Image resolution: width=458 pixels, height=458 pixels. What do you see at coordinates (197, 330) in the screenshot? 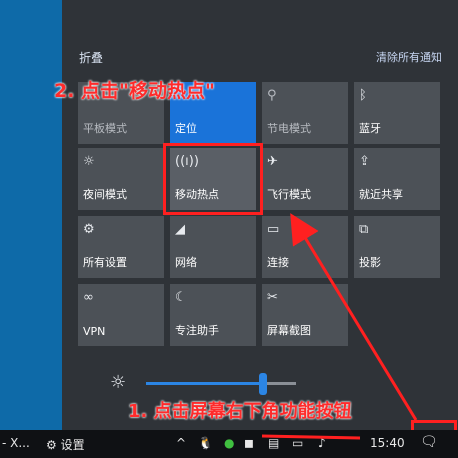
I see `tile-label: 专注助手` at bounding box center [197, 330].